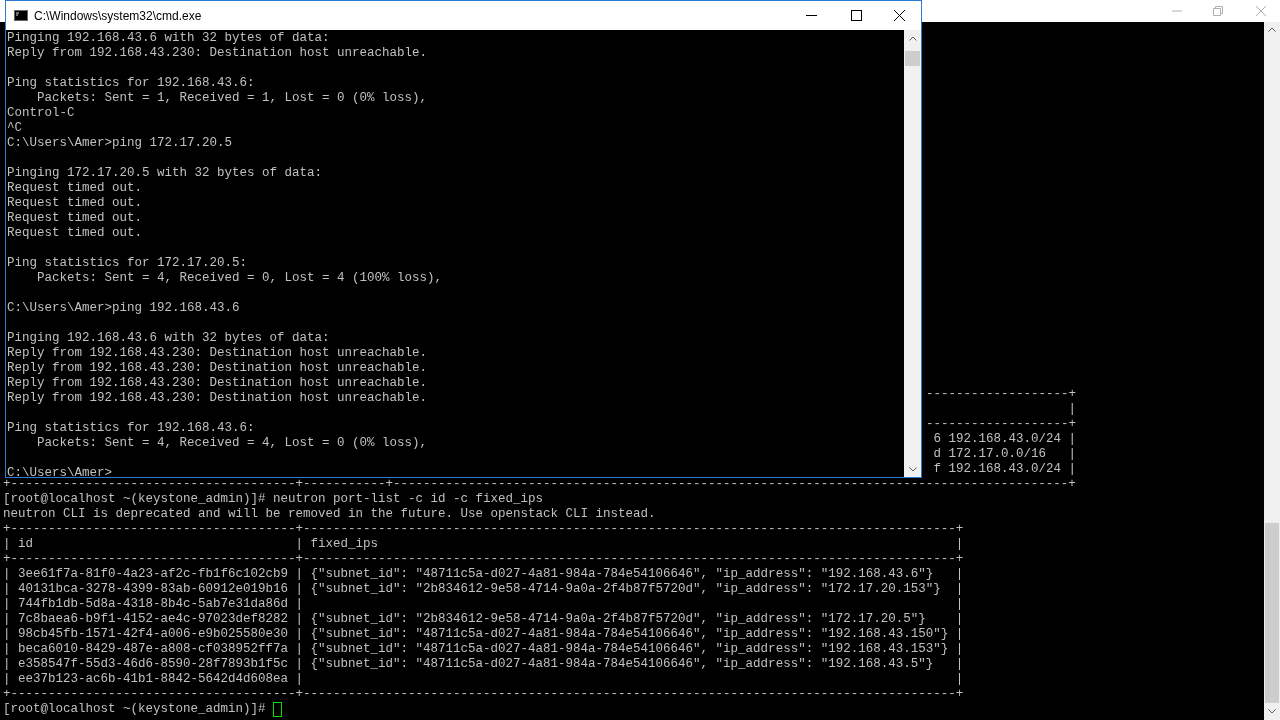 This screenshot has width=1280, height=720. Describe the element at coordinates (483, 589) in the screenshot. I see `terminal-line: | 40131bca-3278-4399-83ab-60912e019b16 | {"subnet_id": "2b834612-9e58-4714-9a0a-2f4b87f5720d", "ip_address": "172.17.20.153"} |` at that location.